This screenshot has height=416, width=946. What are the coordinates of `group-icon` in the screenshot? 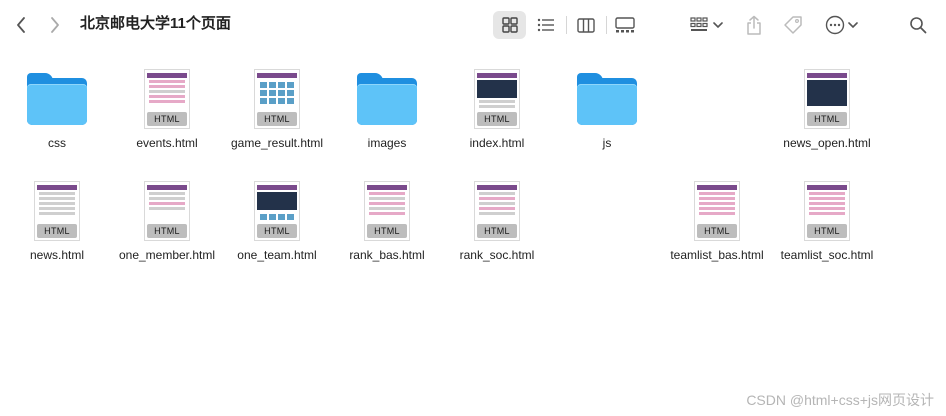 It's located at (698, 24).